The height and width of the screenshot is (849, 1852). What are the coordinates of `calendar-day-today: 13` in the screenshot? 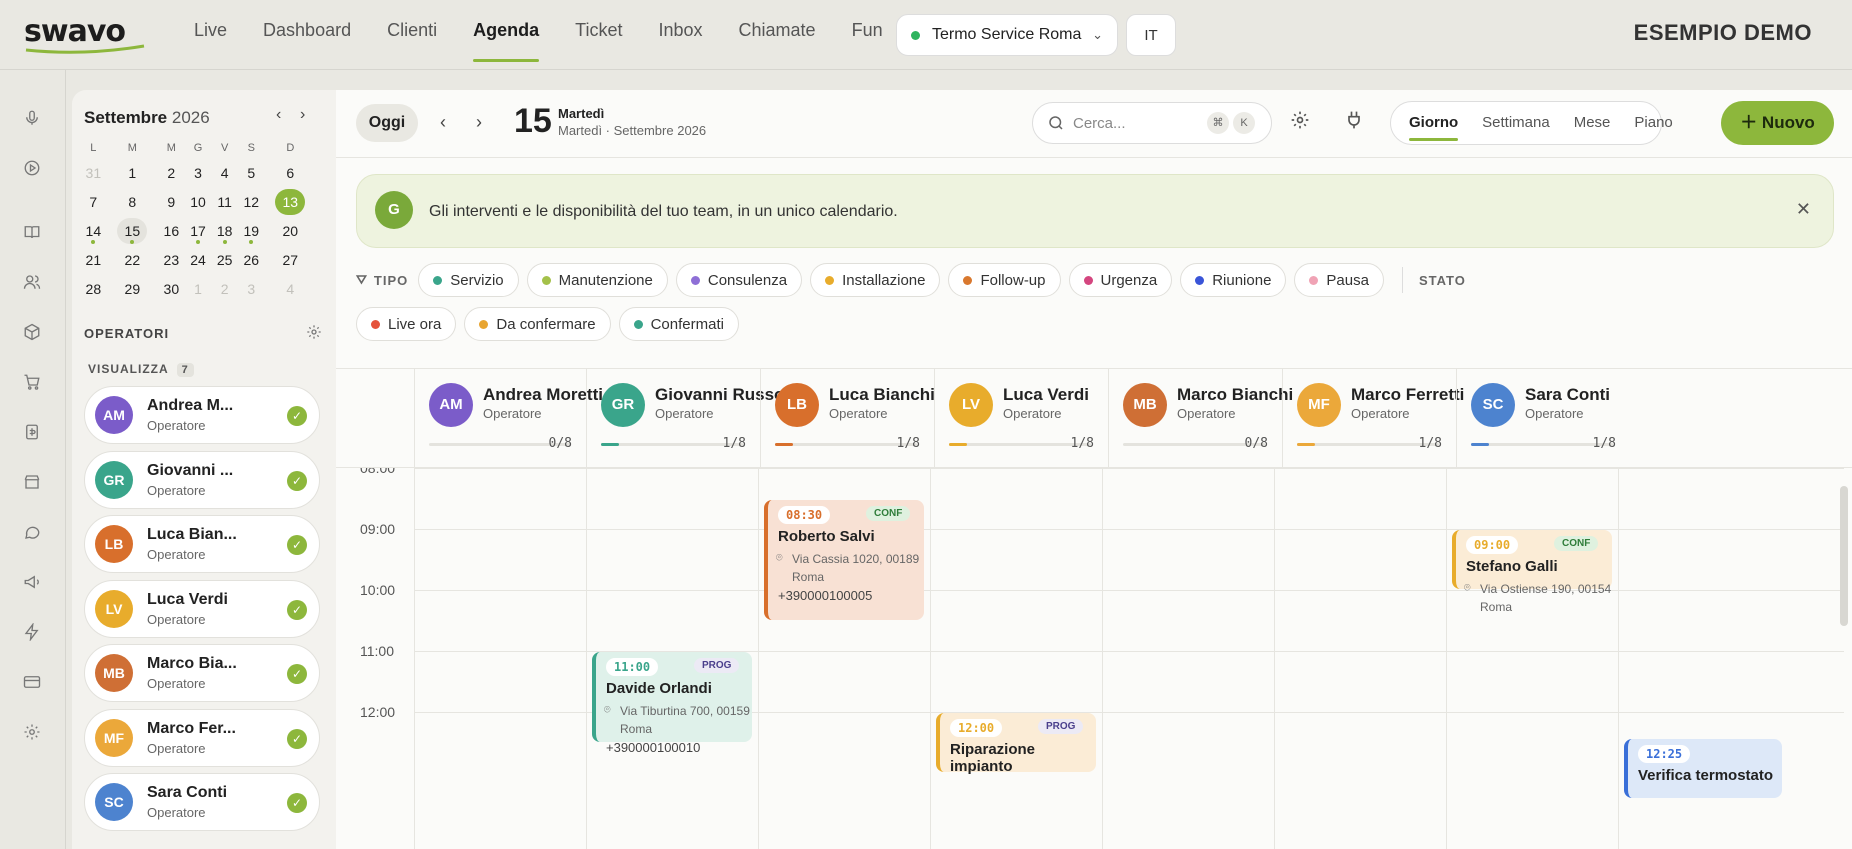 It's located at (290, 201).